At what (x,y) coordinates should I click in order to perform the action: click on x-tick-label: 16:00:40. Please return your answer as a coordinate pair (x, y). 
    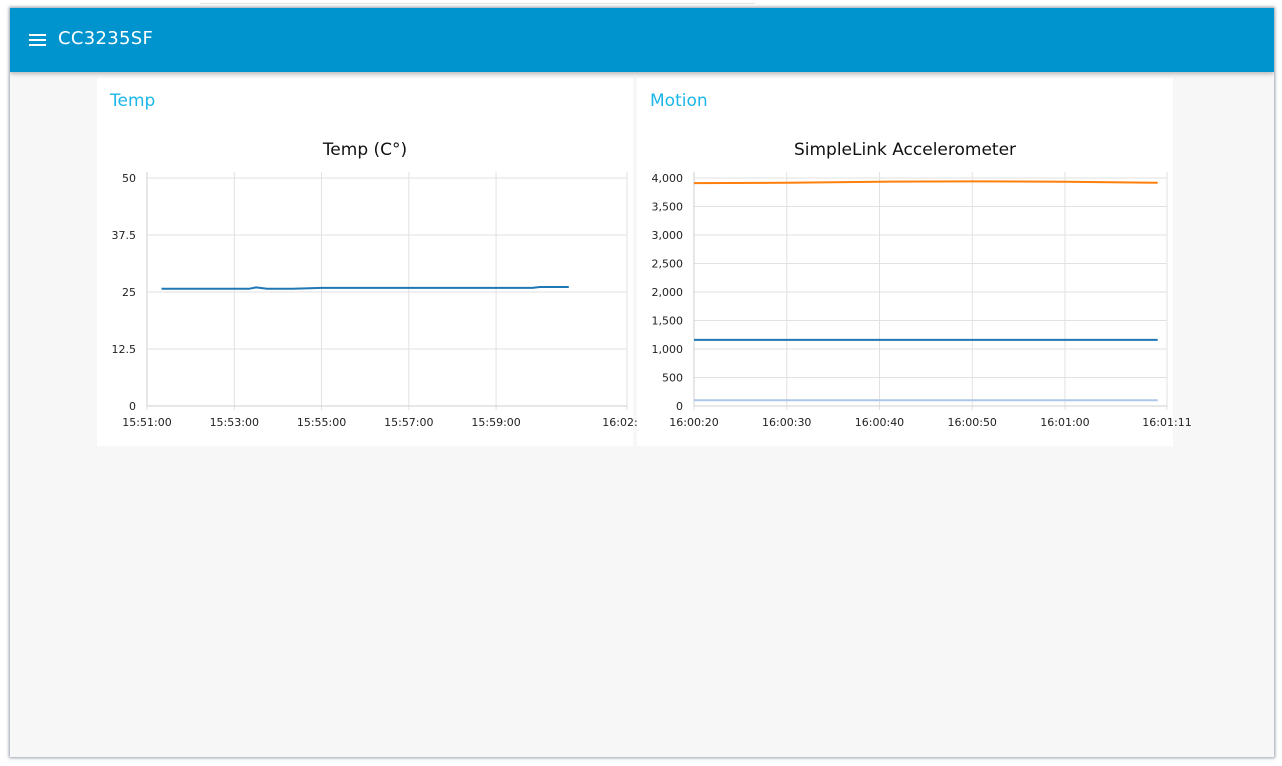
    Looking at the image, I should click on (879, 422).